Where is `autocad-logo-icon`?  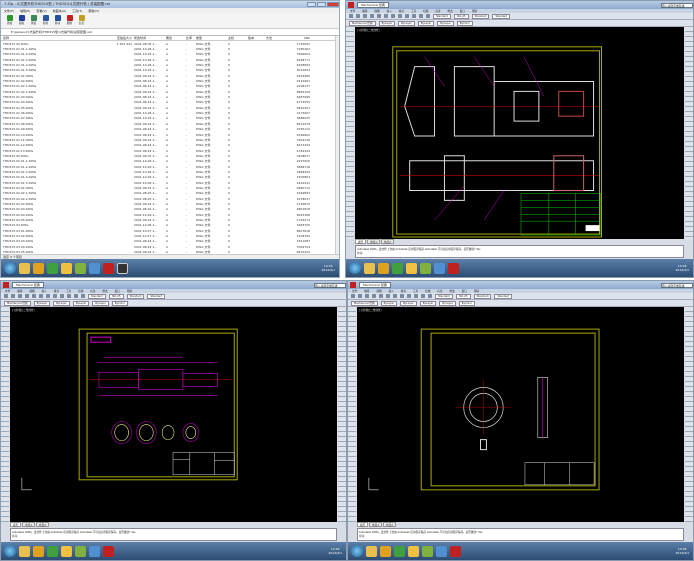
autocad-logo-icon is located at coordinates (351, 5).